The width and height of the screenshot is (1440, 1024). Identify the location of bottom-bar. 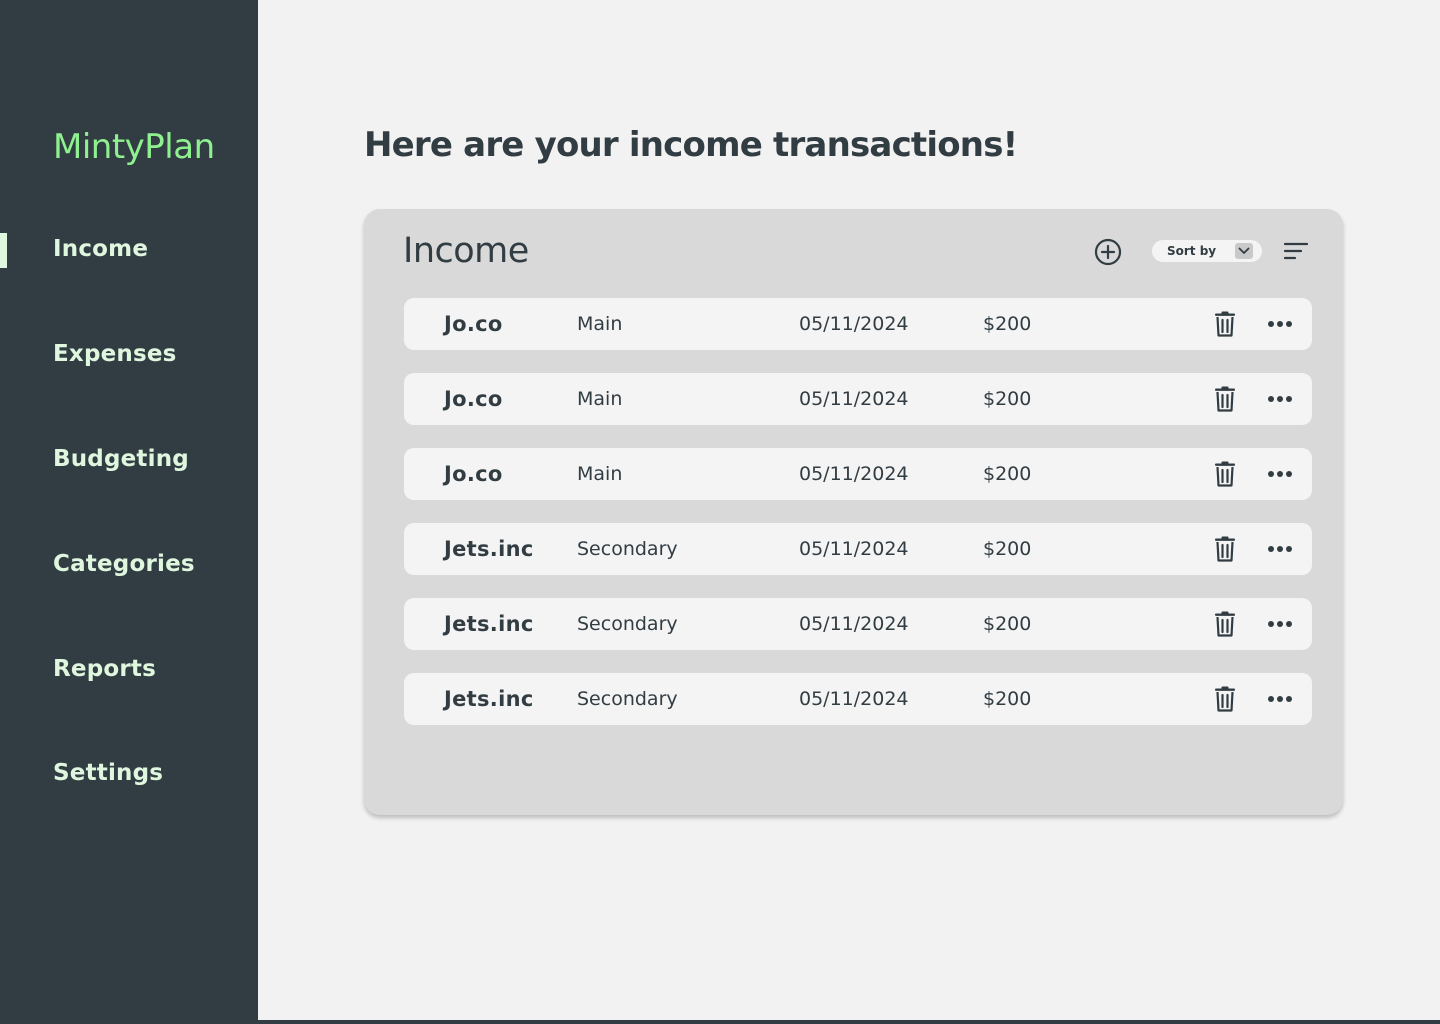
(849, 1022).